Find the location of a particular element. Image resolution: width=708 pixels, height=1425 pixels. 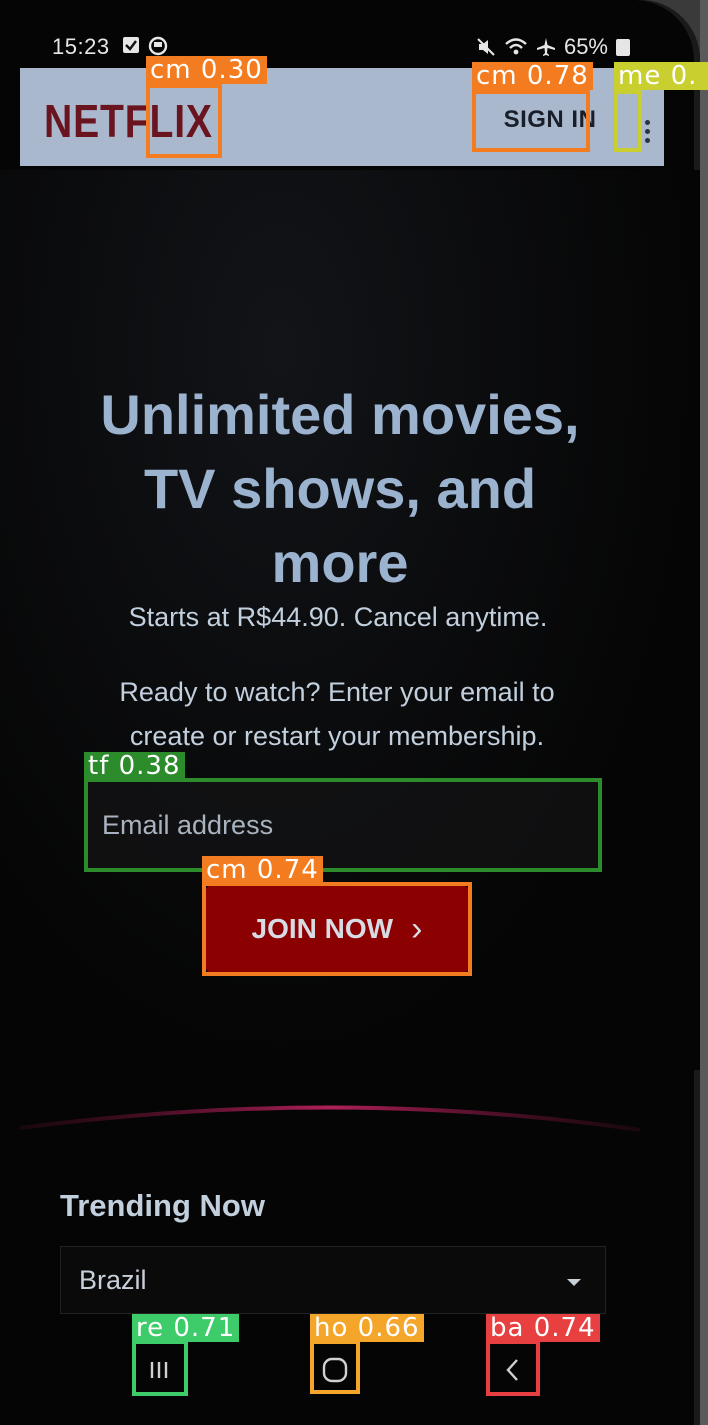

wifi-icon is located at coordinates (516, 46).